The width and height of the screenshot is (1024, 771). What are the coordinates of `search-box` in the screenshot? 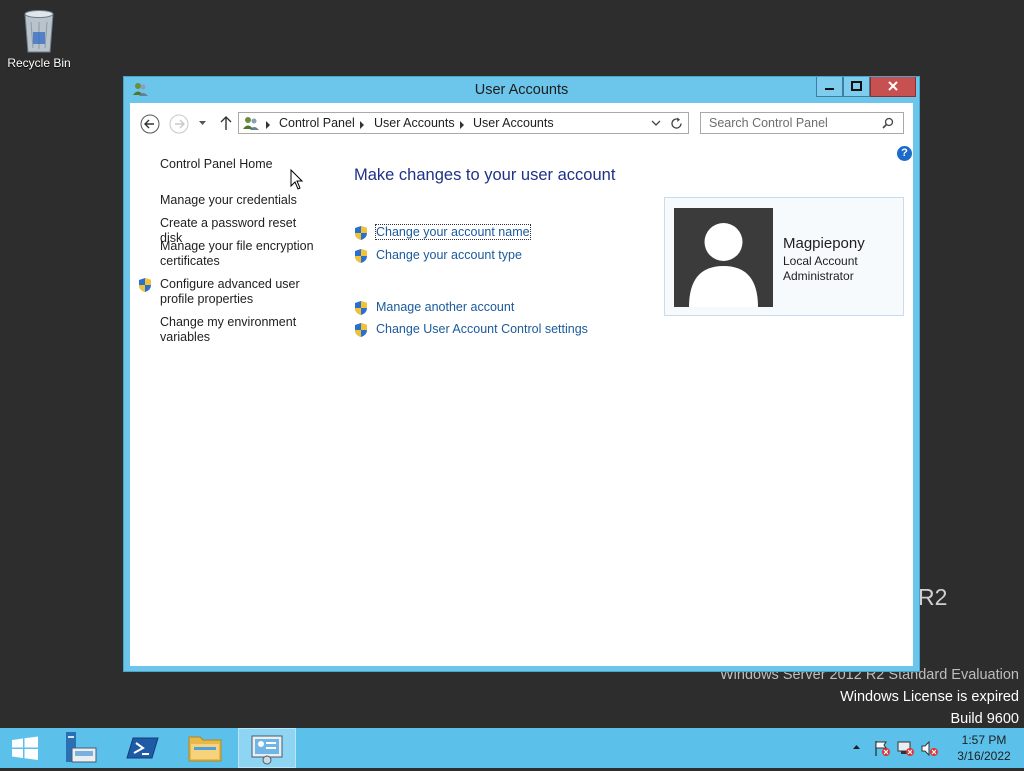 It's located at (802, 123).